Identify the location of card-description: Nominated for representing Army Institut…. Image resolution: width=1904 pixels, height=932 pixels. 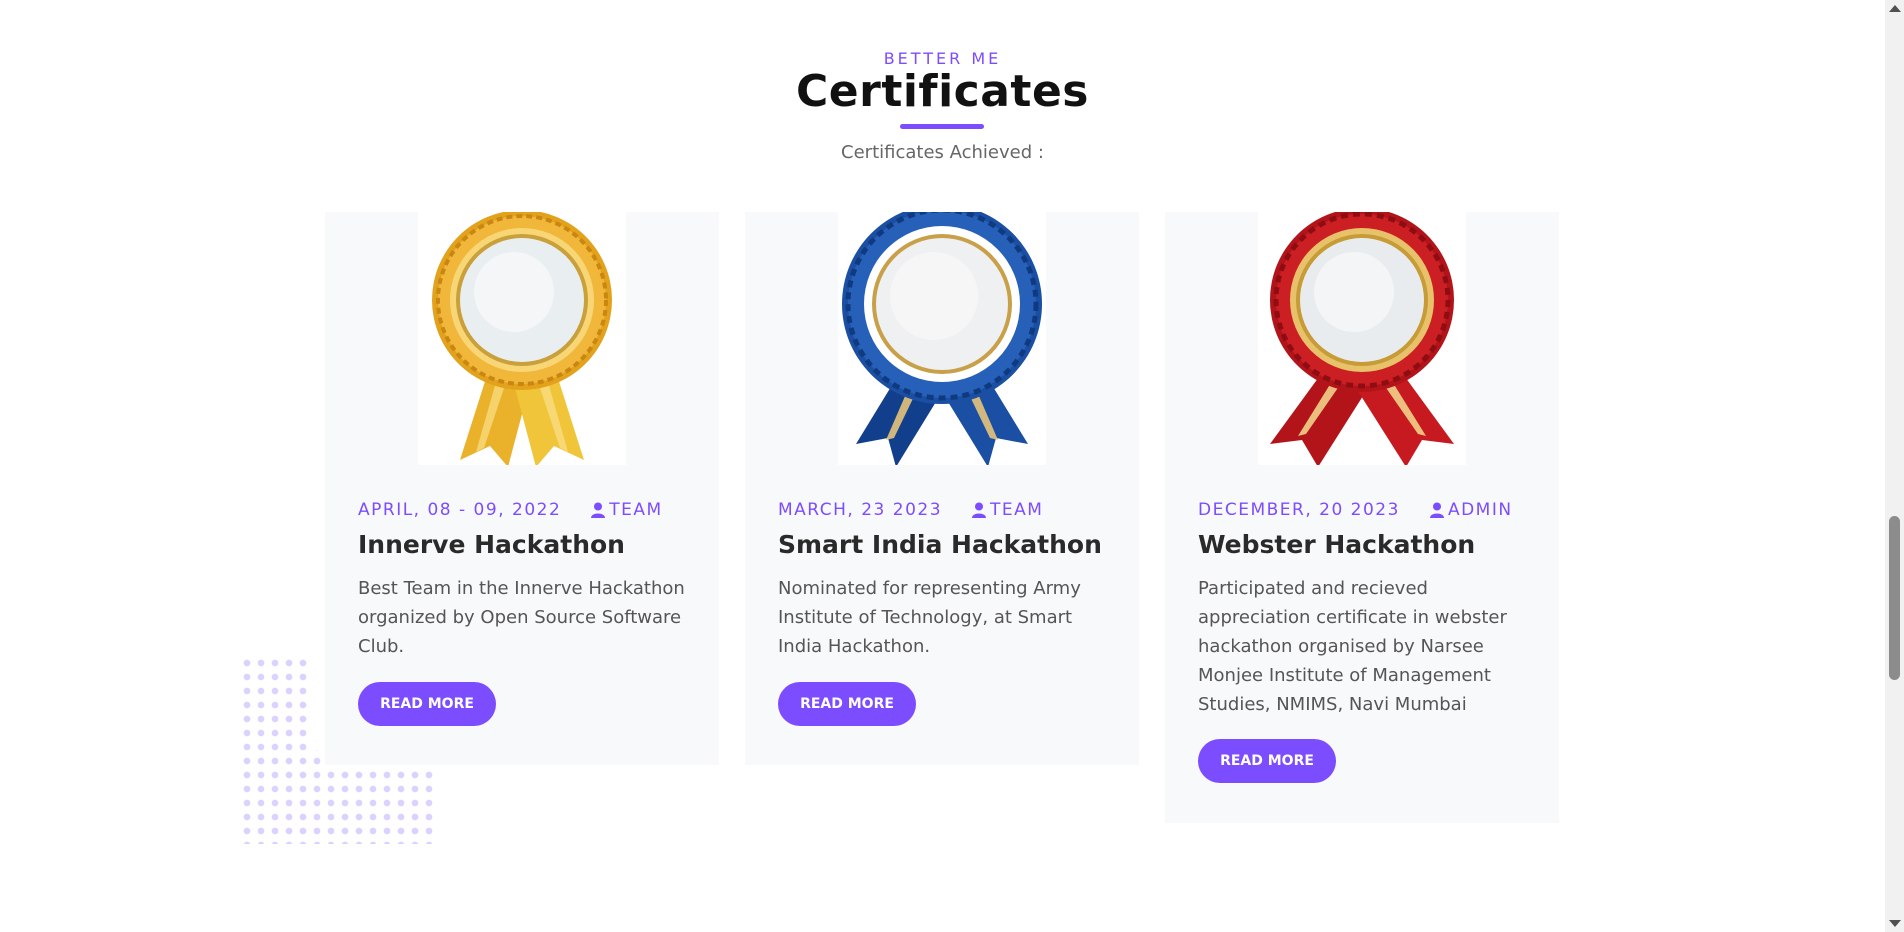
(929, 617).